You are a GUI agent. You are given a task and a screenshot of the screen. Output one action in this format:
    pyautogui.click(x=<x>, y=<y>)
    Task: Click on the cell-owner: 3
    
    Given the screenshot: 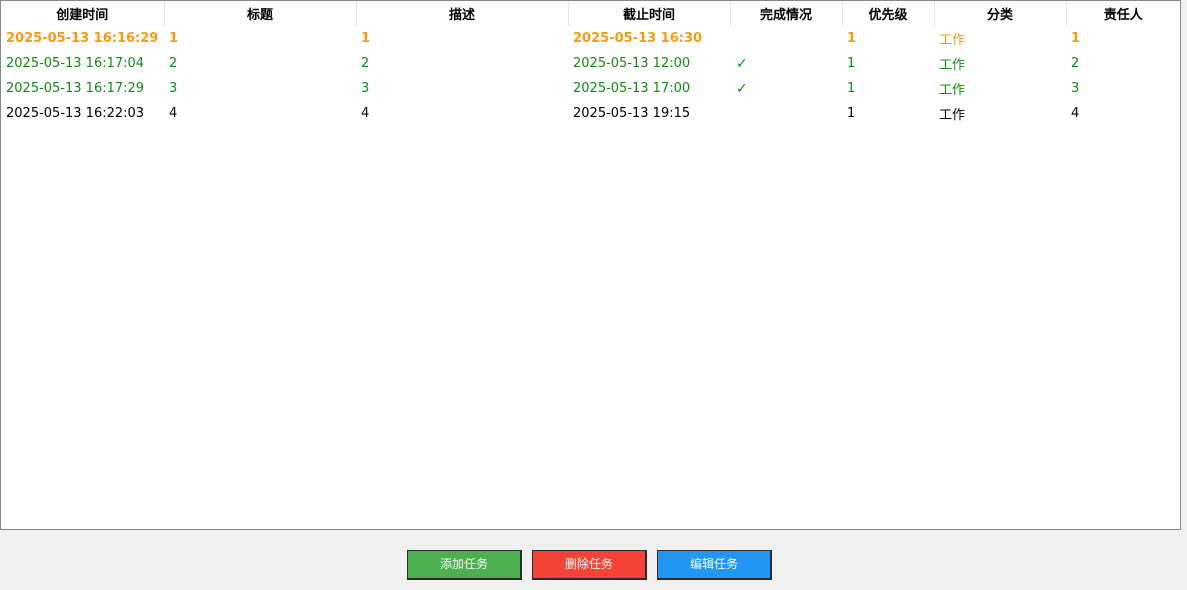 What is the action you would take?
    pyautogui.click(x=1075, y=88)
    